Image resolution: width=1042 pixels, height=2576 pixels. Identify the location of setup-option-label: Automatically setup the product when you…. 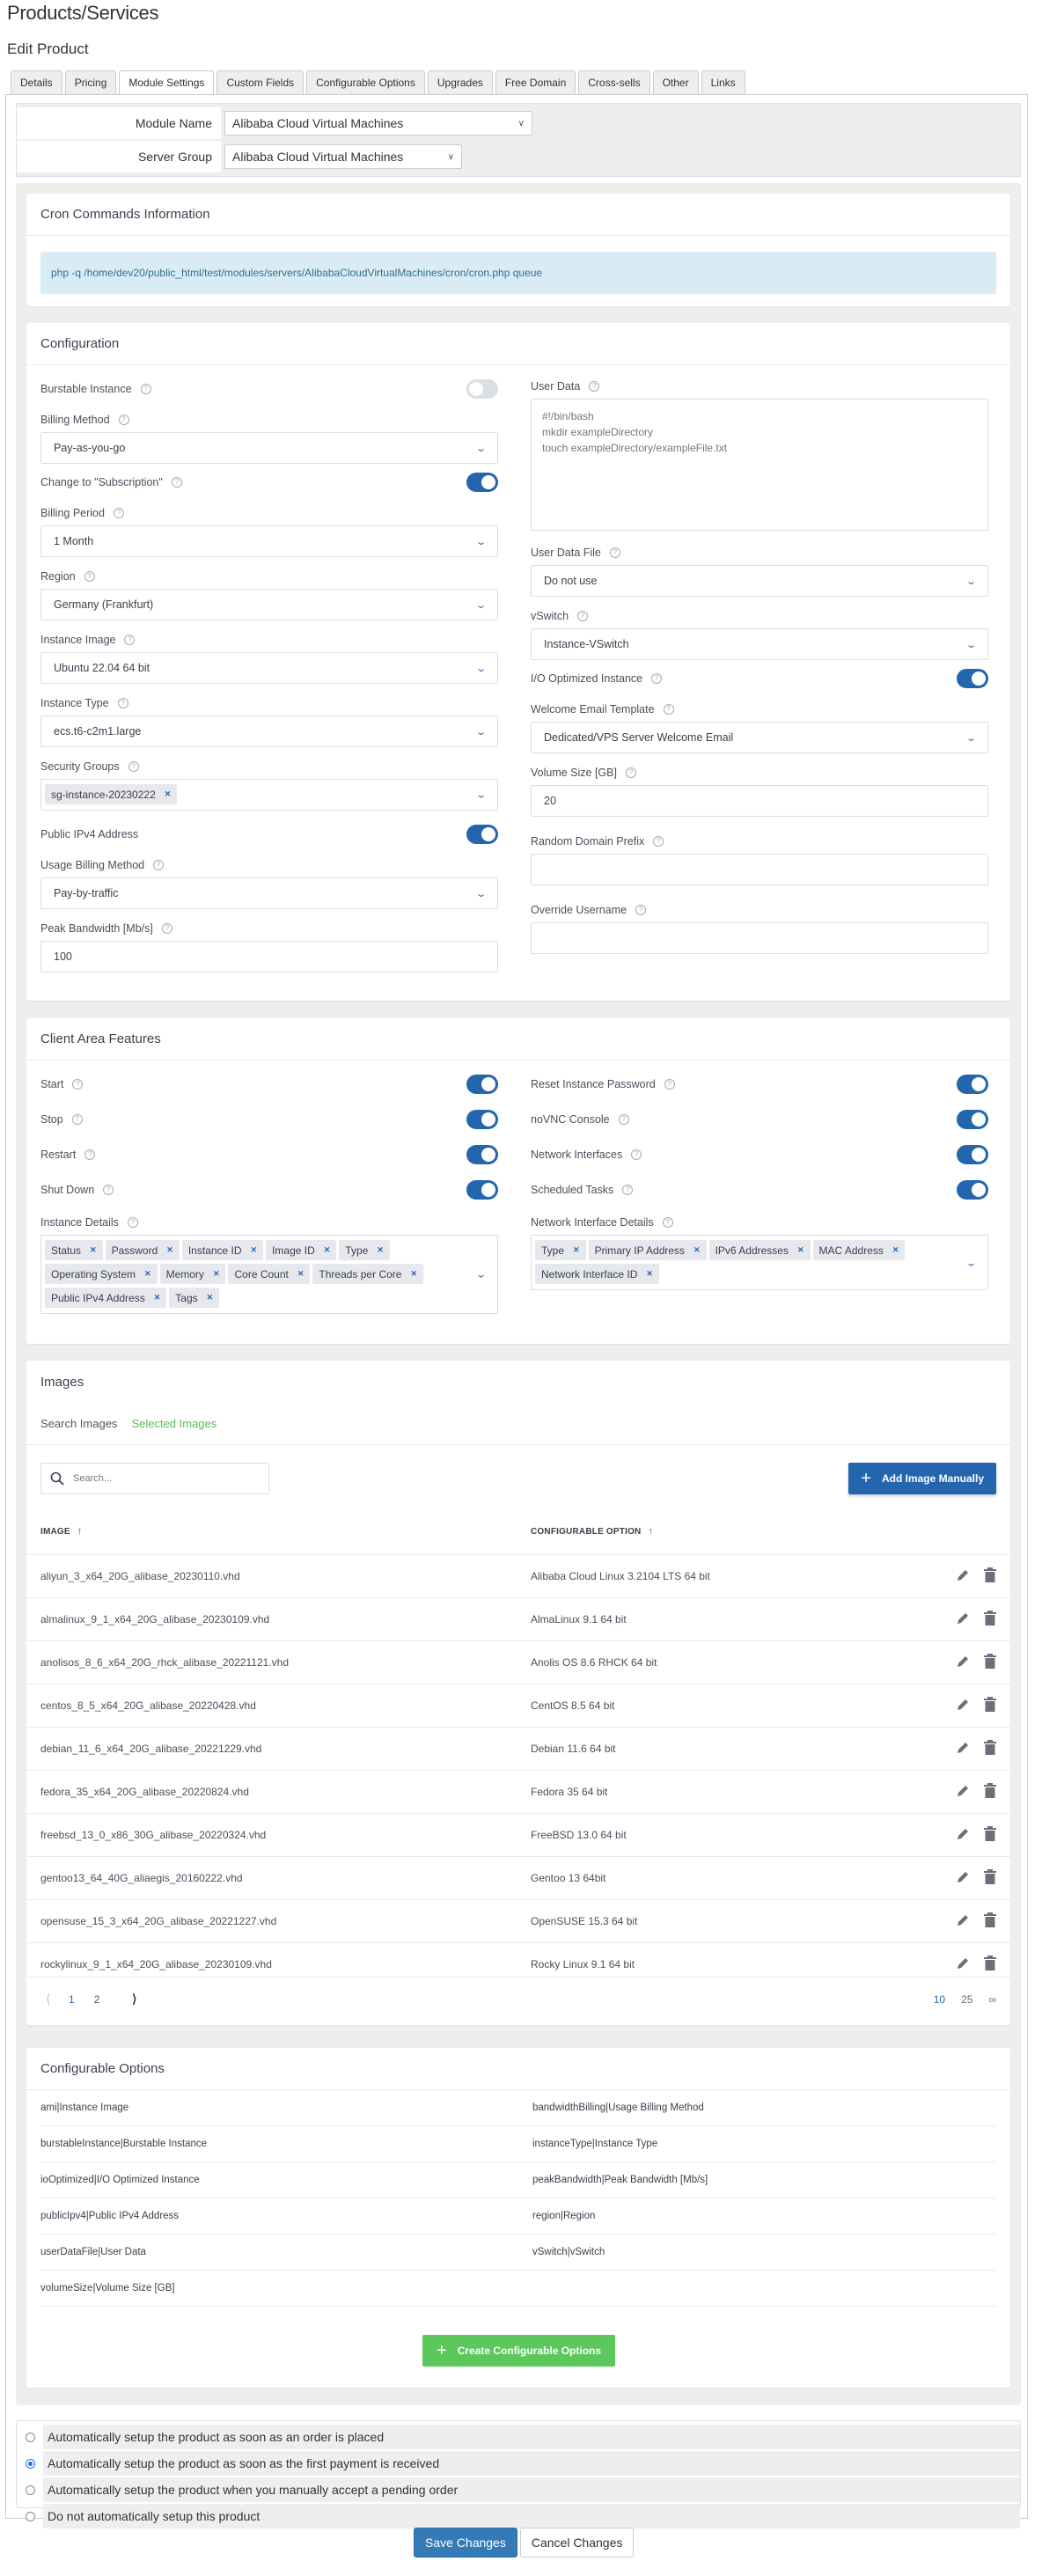
(531, 2489).